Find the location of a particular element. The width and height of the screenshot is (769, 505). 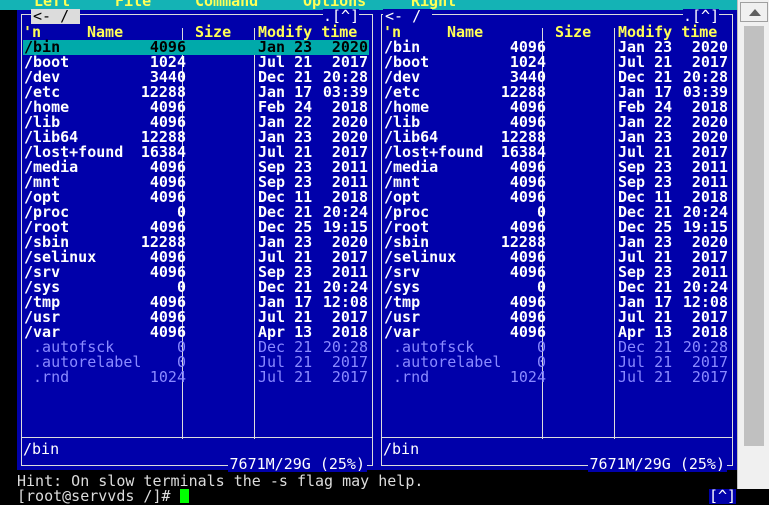

right-col-size: Size is located at coordinates (573, 32).